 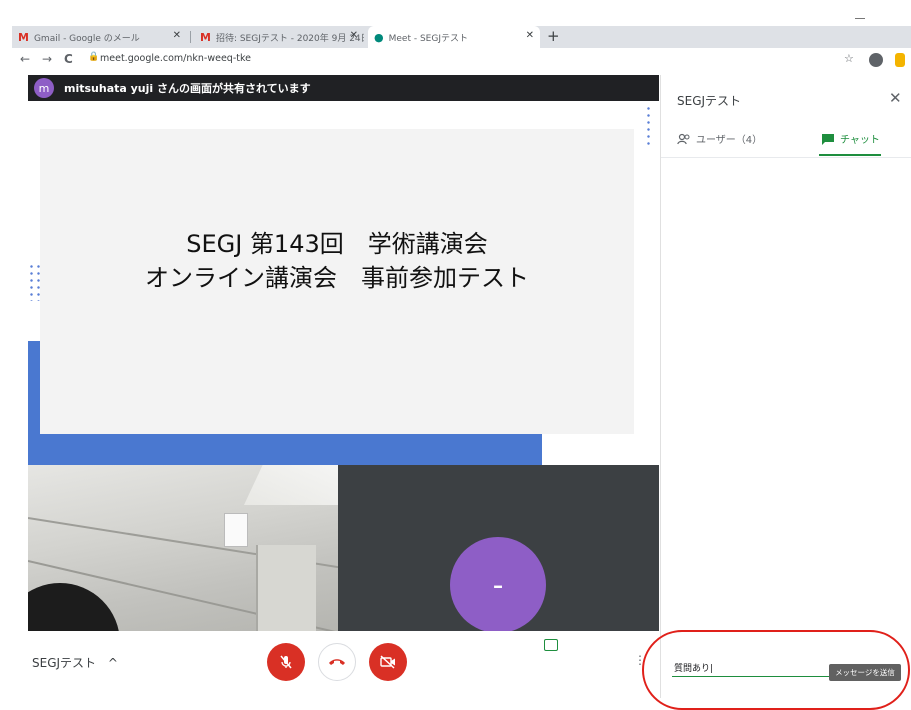 What do you see at coordinates (94, 57) in the screenshot?
I see `lock-icon: 🔒` at bounding box center [94, 57].